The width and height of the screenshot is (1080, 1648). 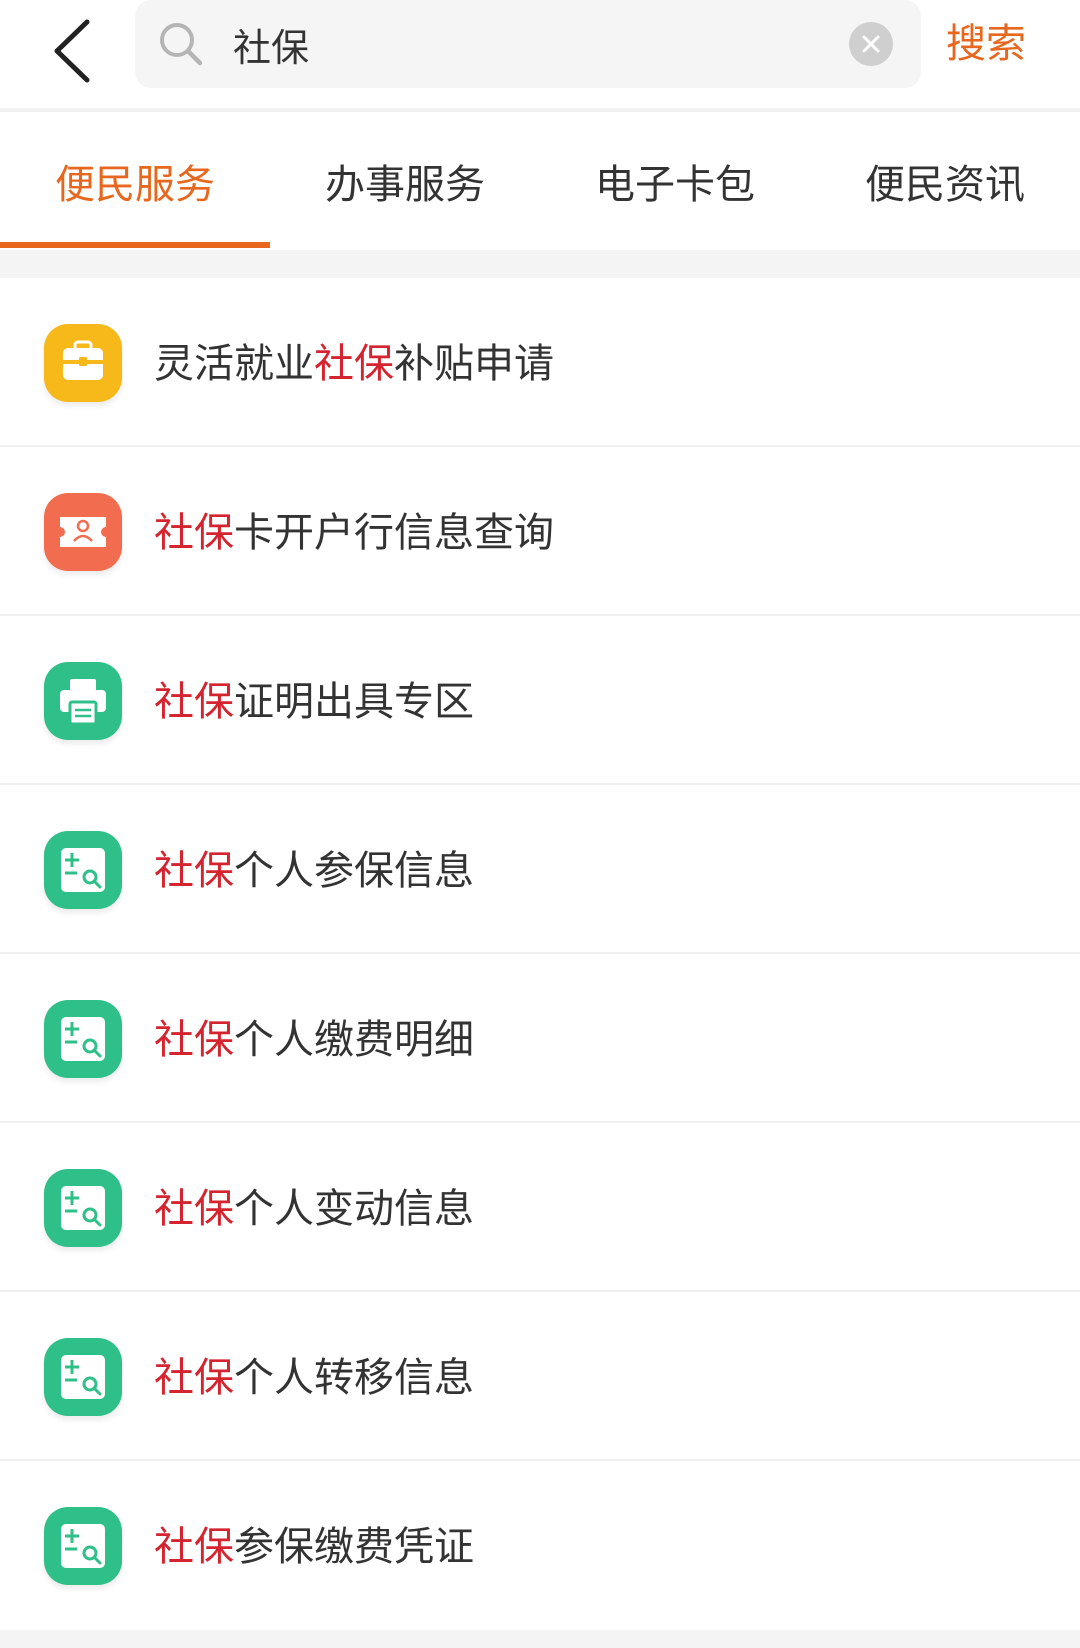 I want to click on item-label: 社保卡开户行信息查询, so click(x=354, y=533).